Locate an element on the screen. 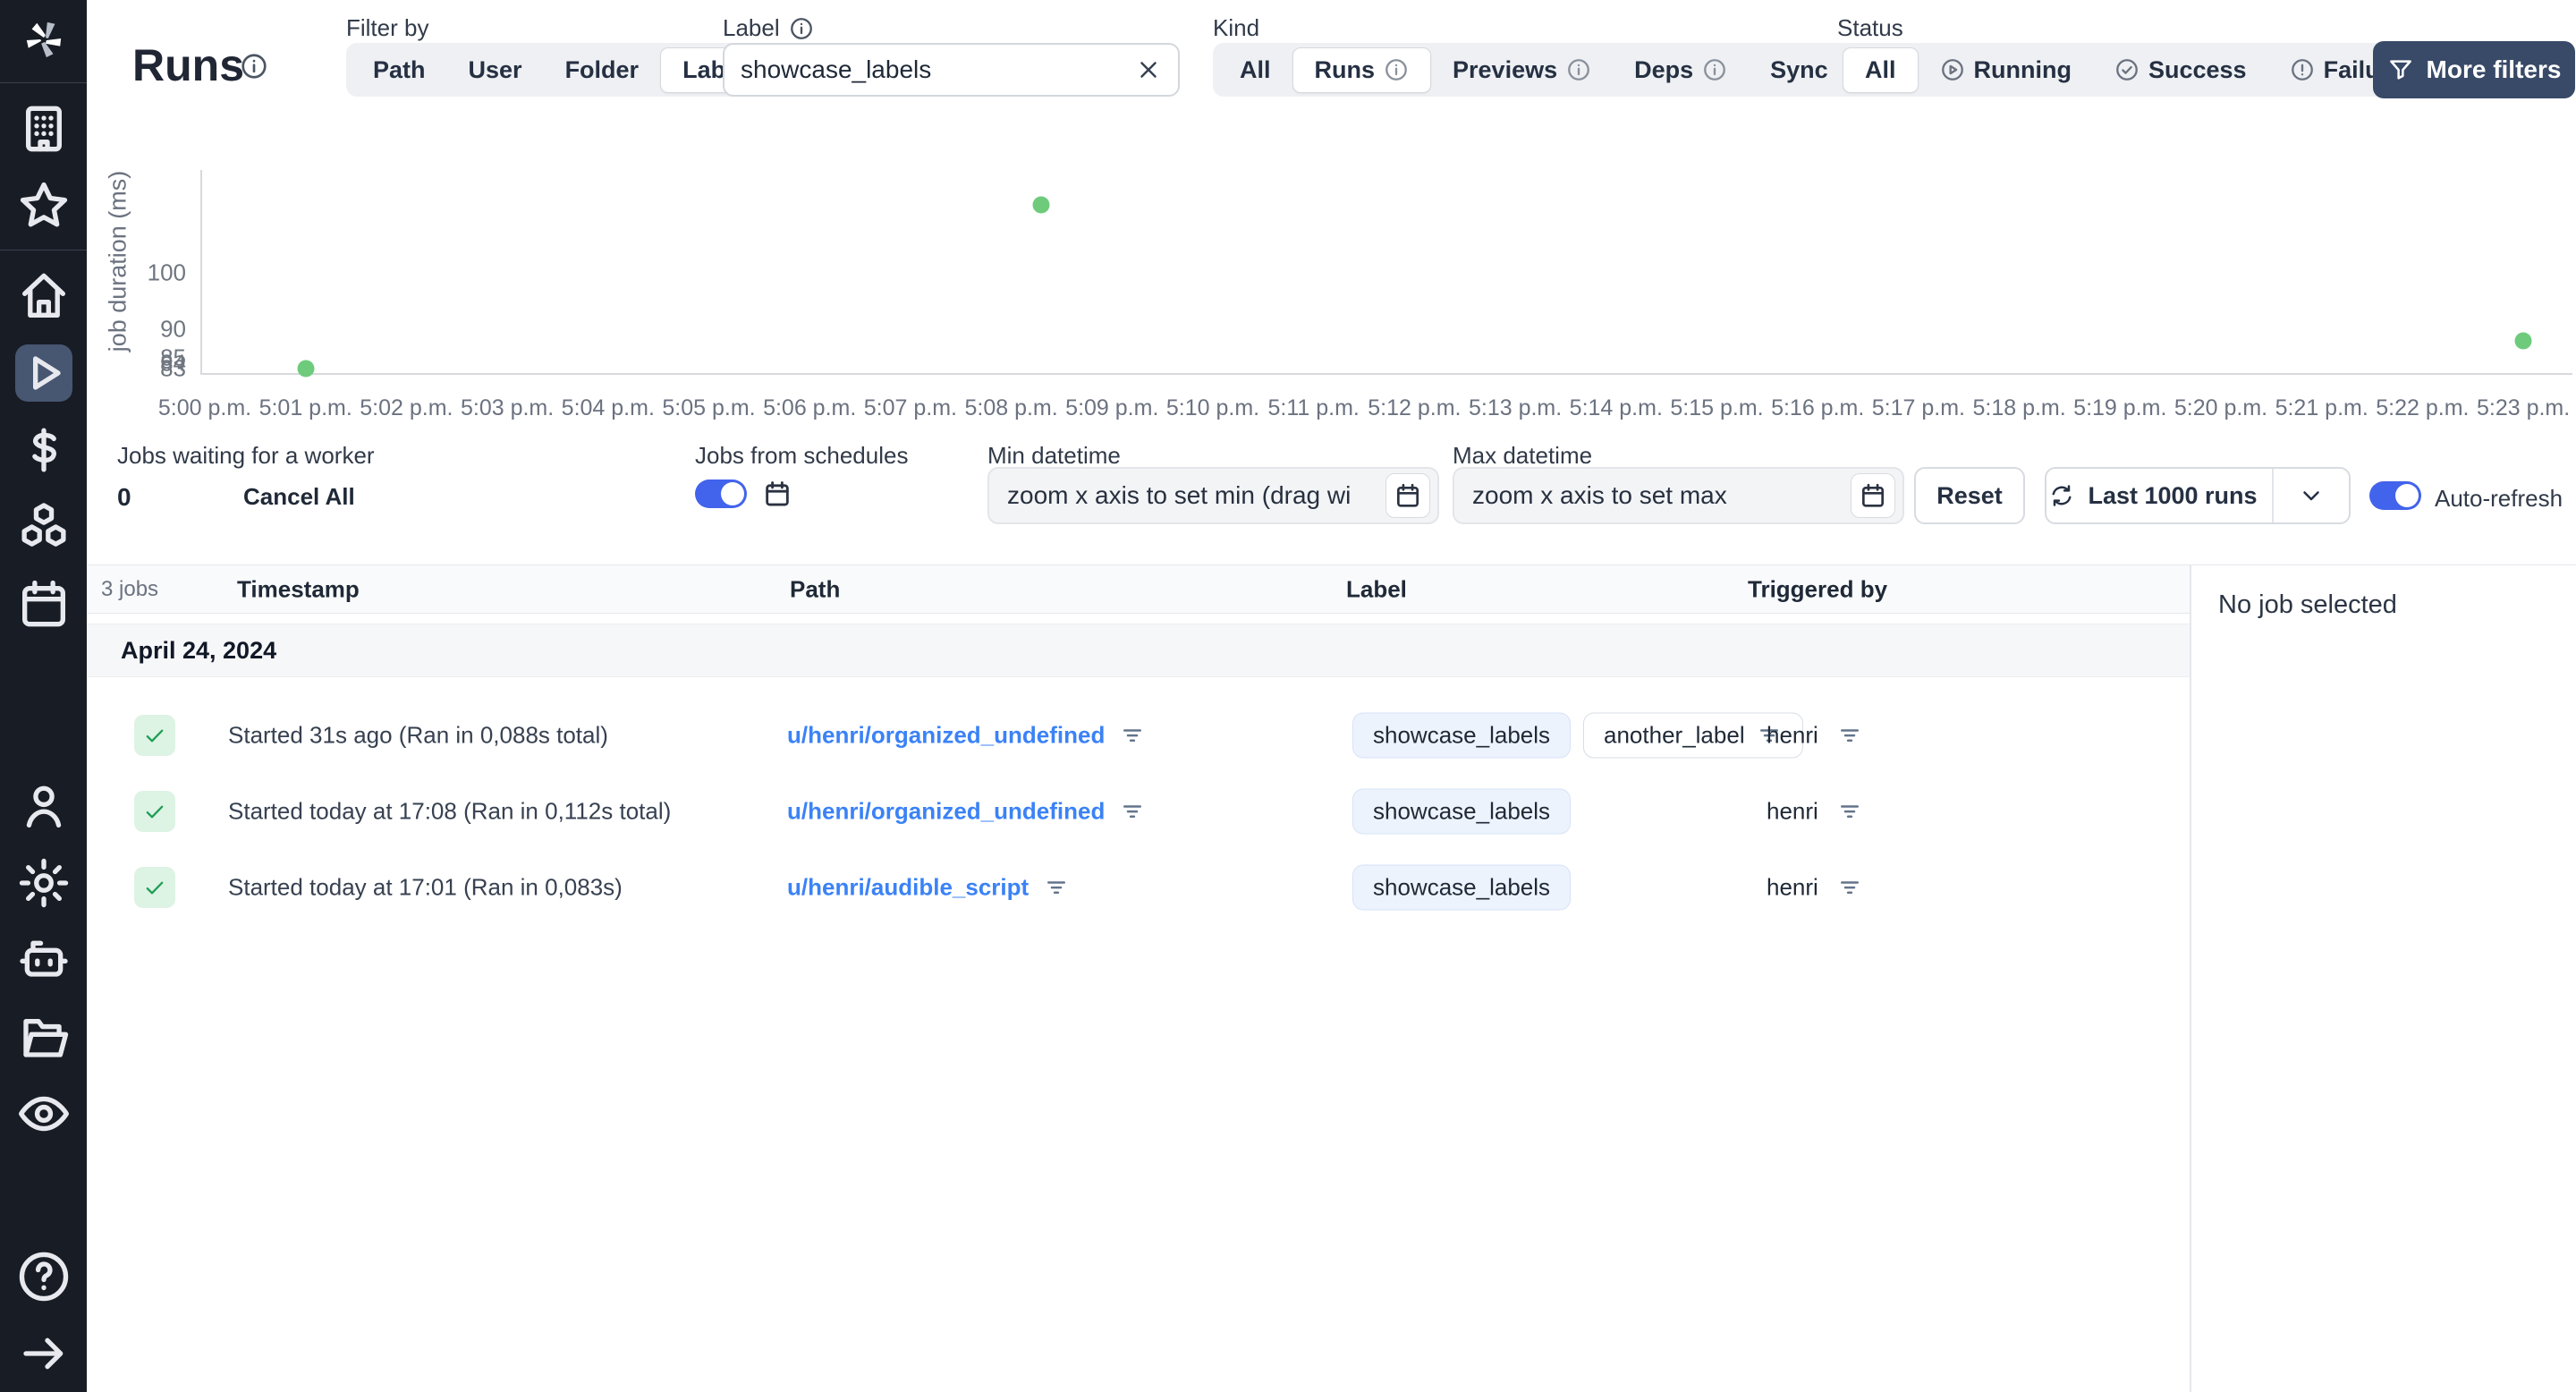  sidebar-item-workspace is located at coordinates (43, 128).